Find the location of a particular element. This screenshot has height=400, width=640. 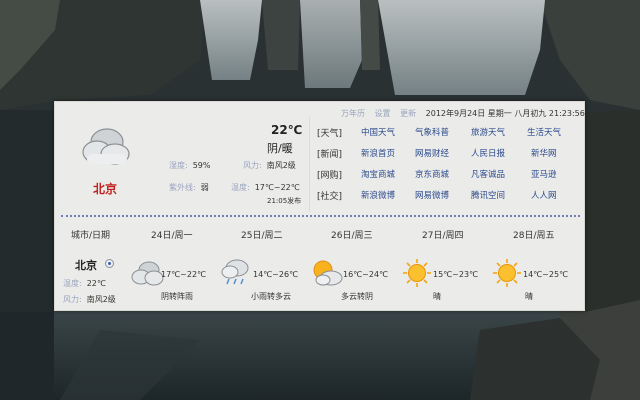

link-vancl: 凡客诚品 is located at coordinates (488, 174).